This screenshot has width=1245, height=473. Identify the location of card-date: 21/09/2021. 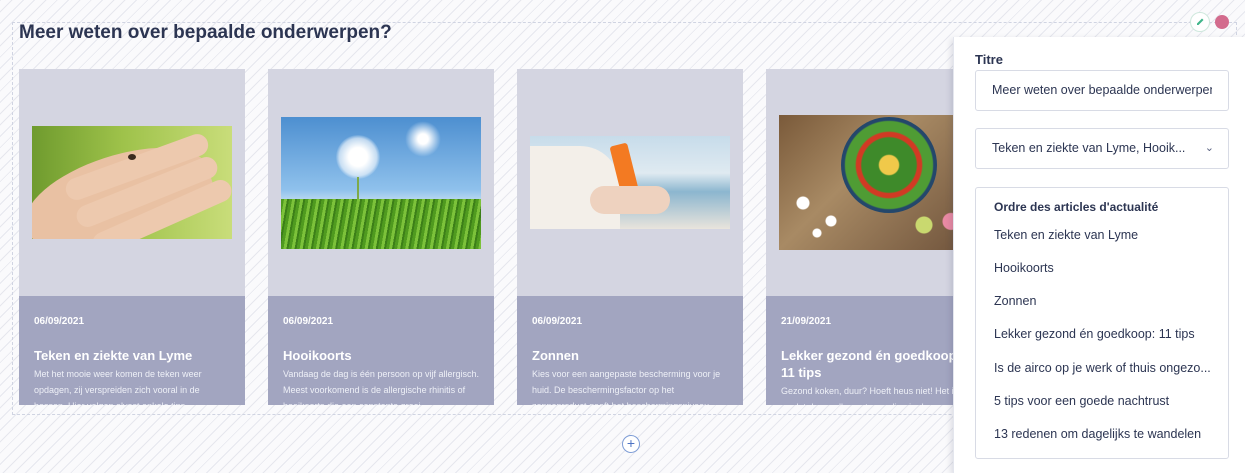
(806, 321).